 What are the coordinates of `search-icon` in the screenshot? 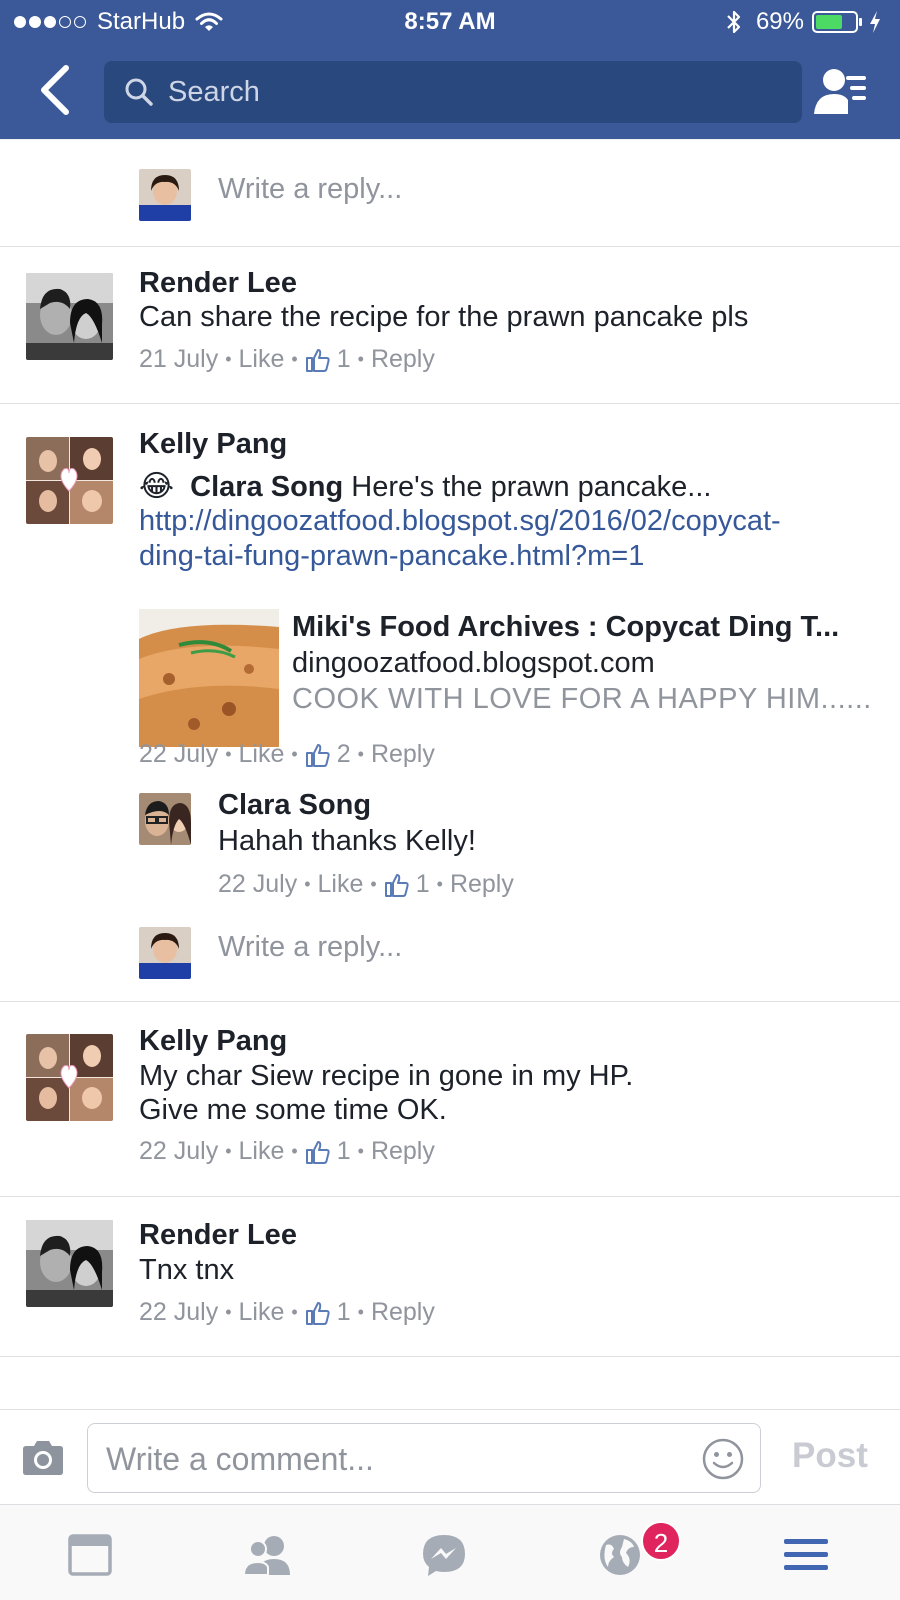 It's located at (139, 92).